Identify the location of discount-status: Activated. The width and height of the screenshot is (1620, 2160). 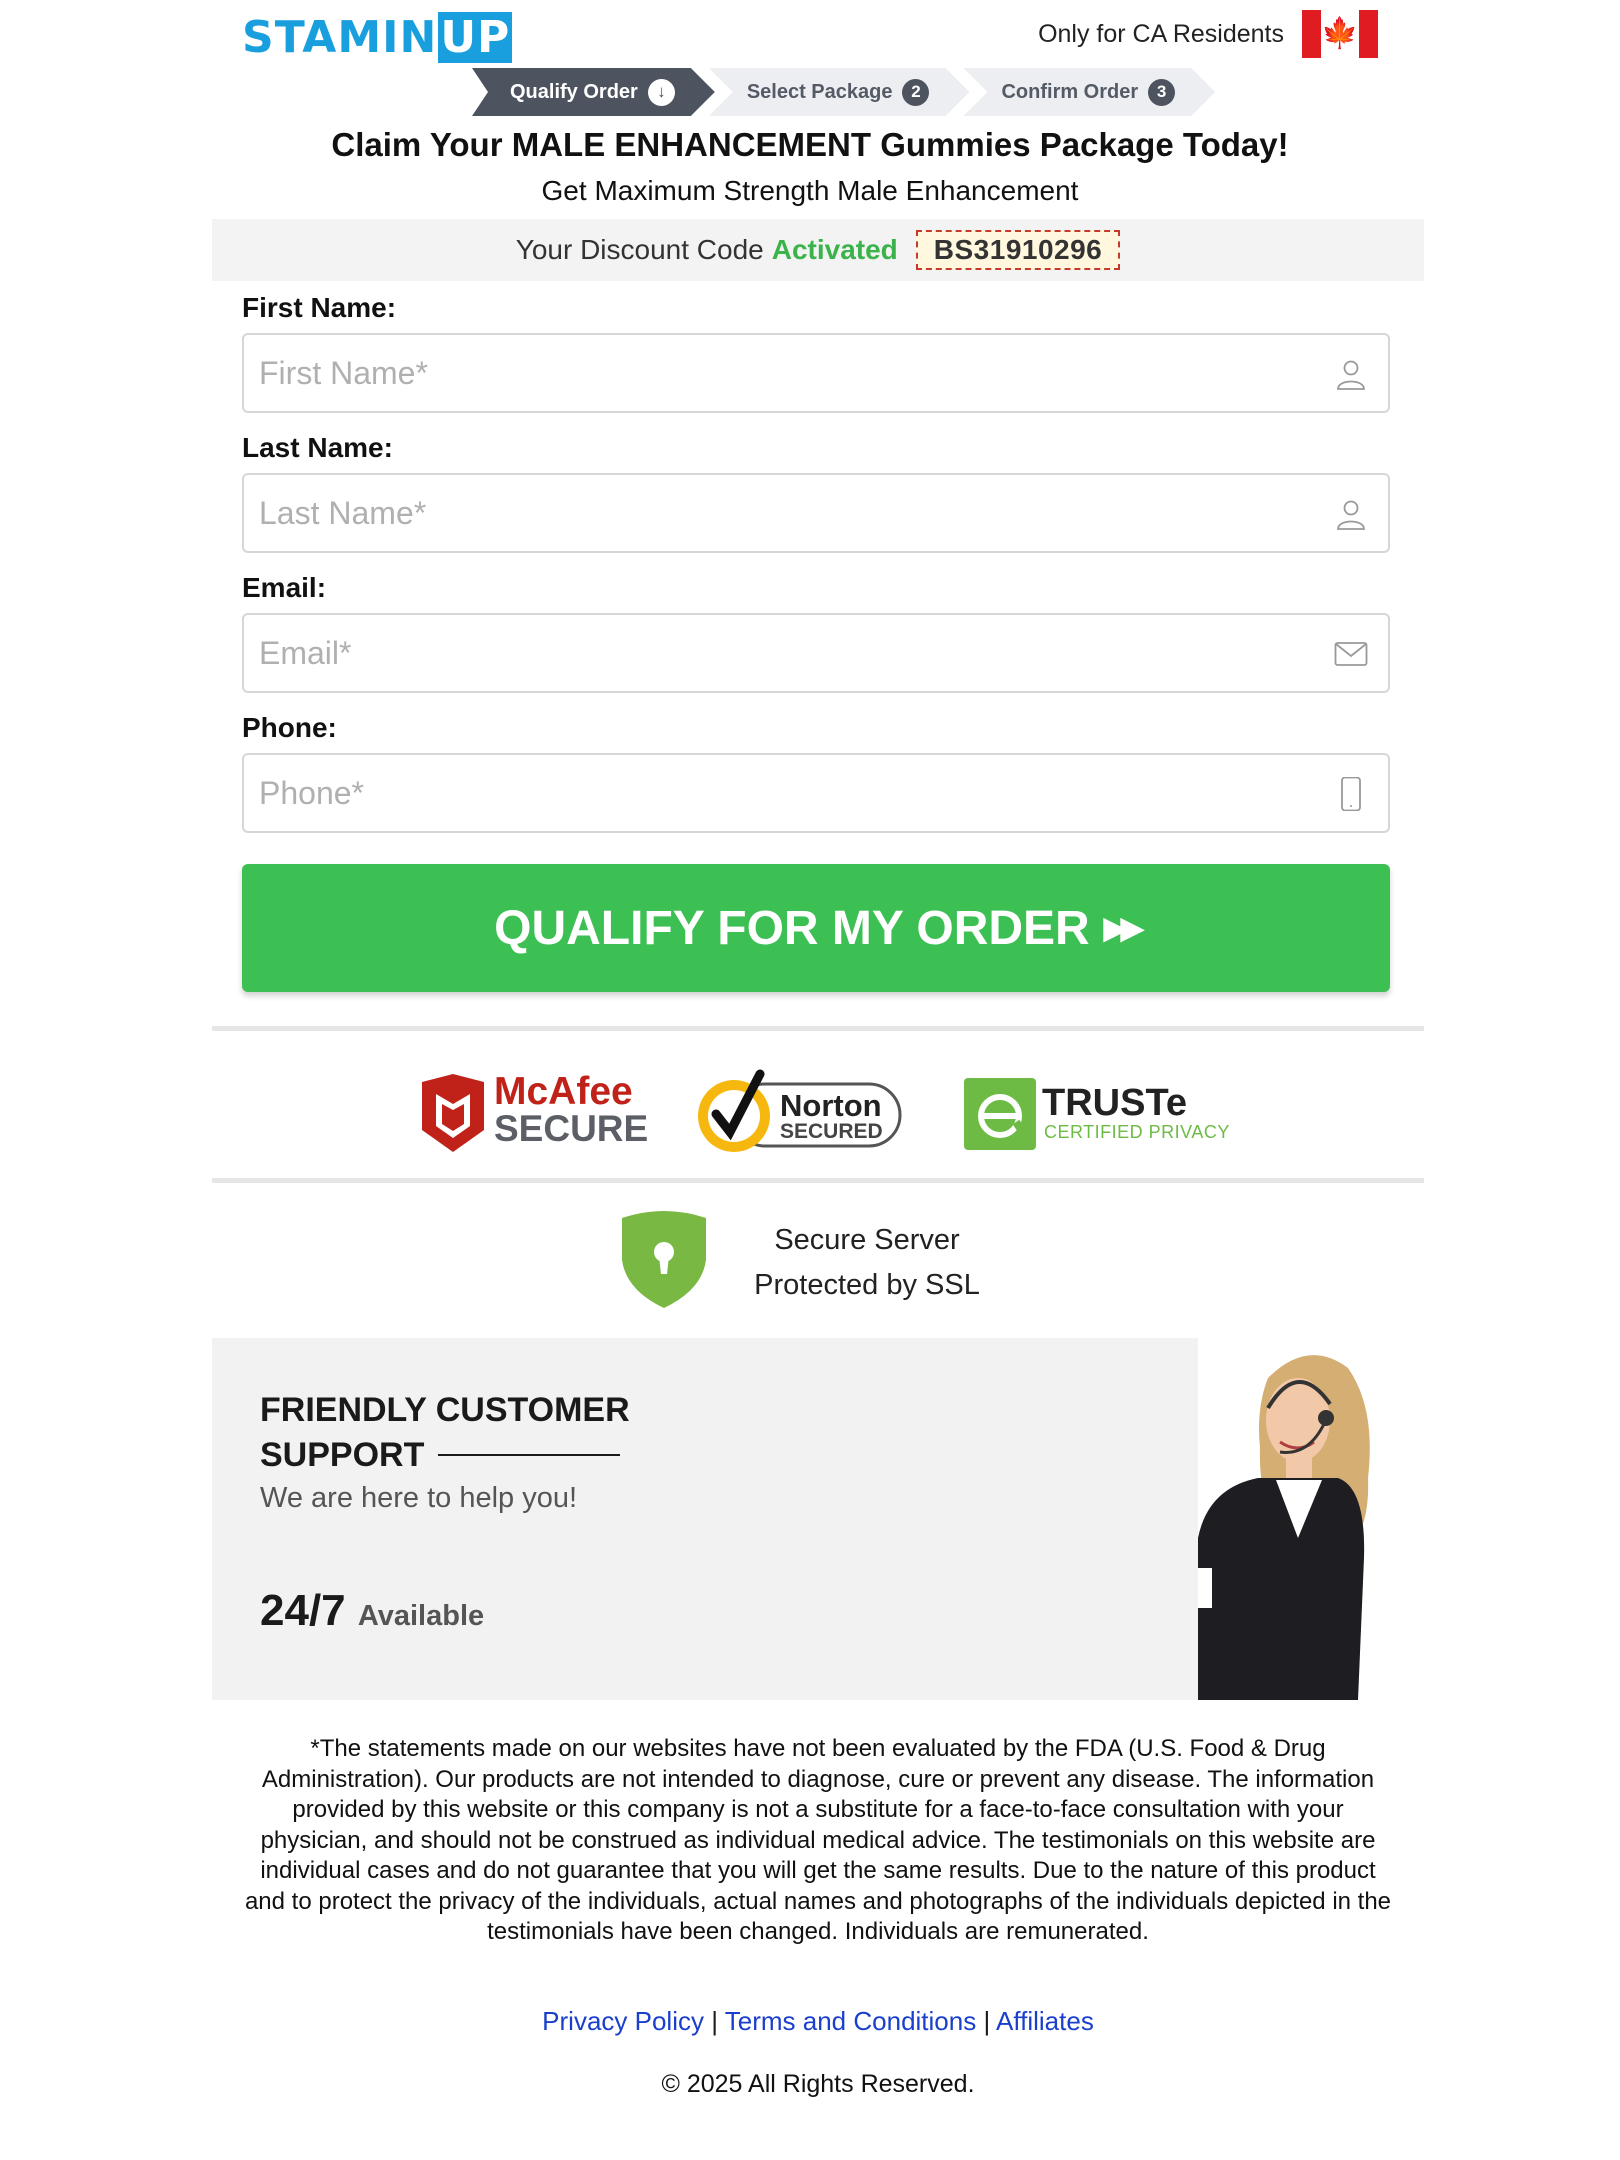
(834, 249).